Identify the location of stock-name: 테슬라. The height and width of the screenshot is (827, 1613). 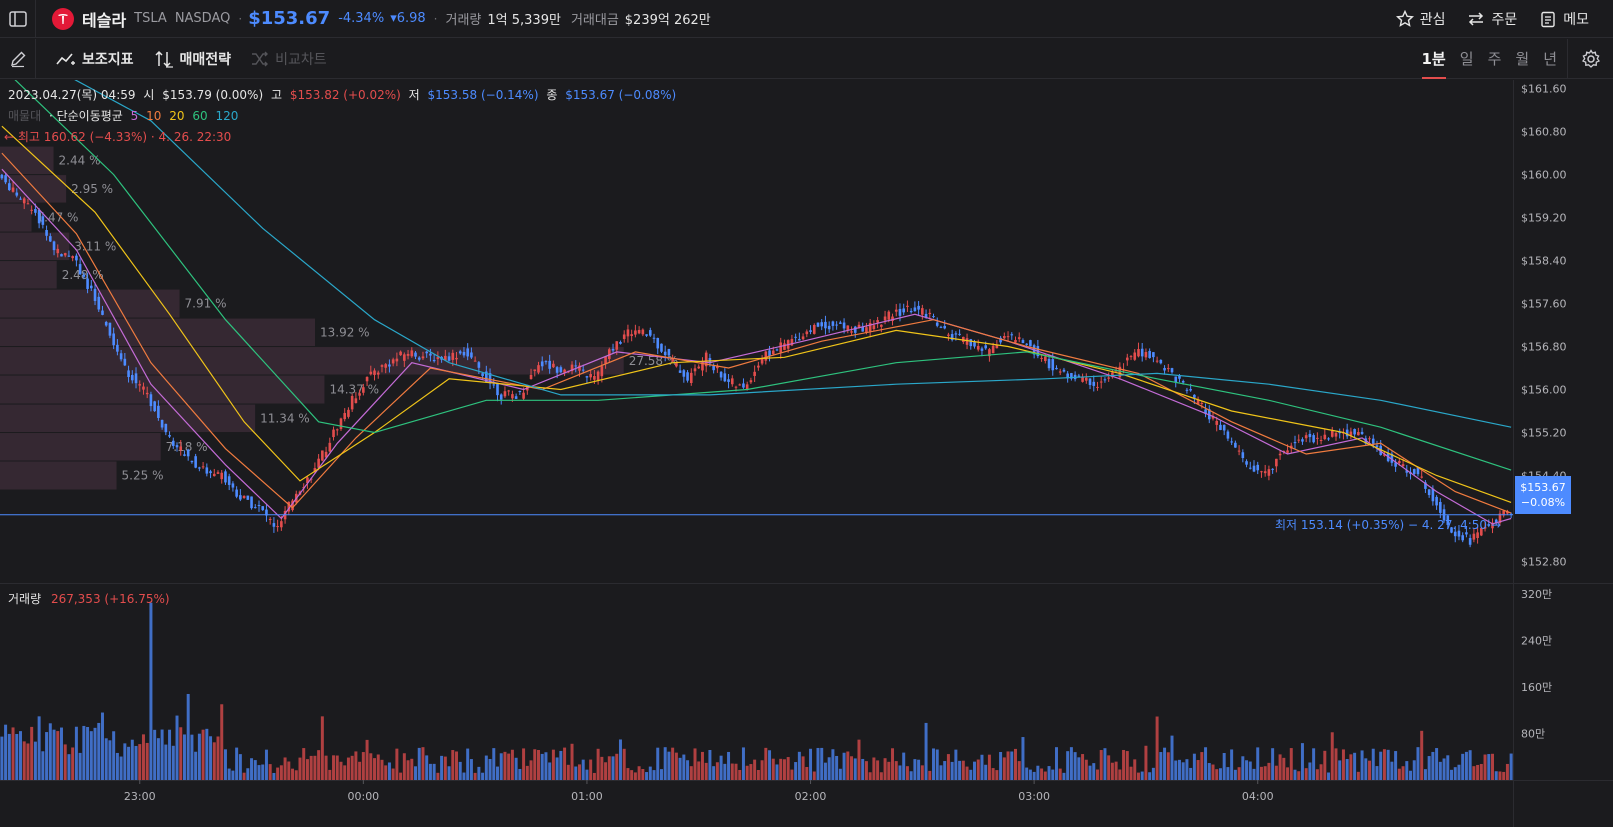
(104, 19).